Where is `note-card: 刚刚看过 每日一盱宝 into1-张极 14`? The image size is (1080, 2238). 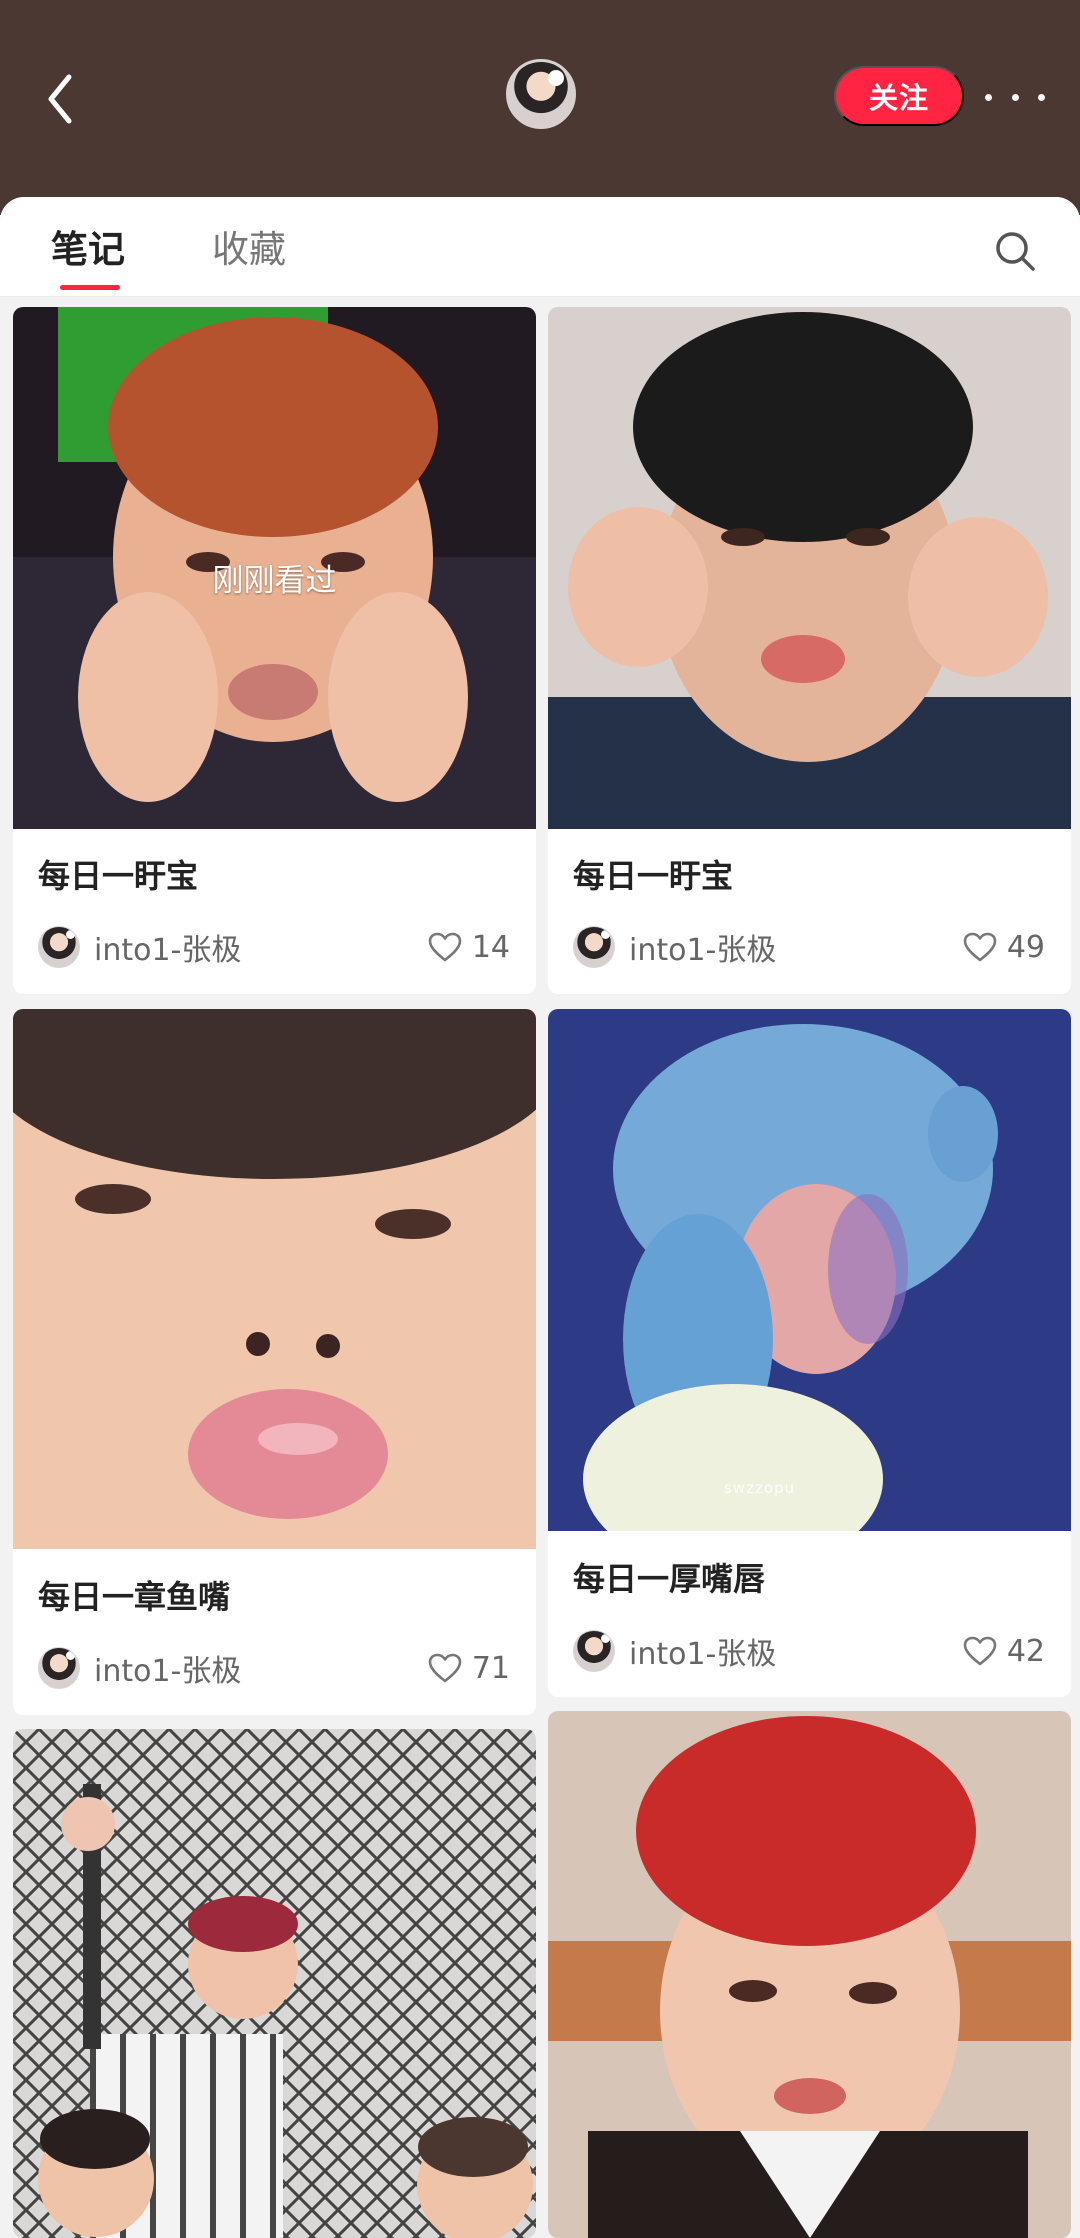
note-card: 刚刚看过 每日一盱宝 into1-张极 14 is located at coordinates (274, 650).